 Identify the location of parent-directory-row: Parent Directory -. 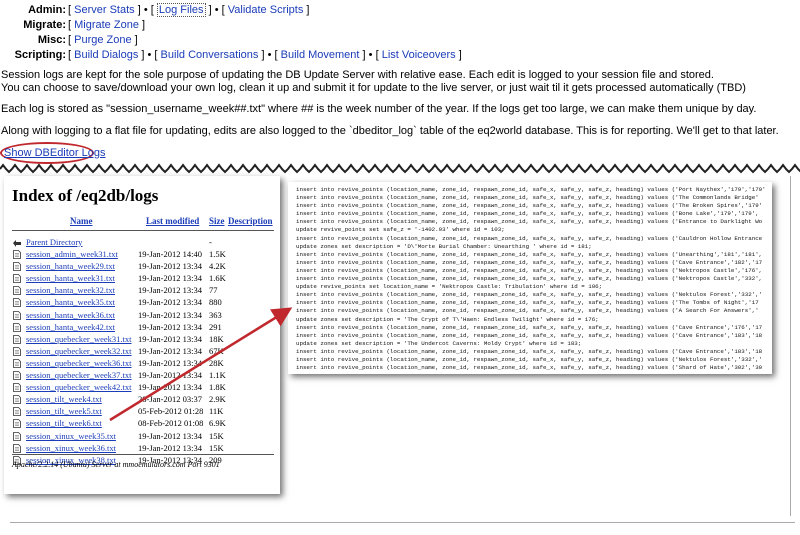
(143, 242).